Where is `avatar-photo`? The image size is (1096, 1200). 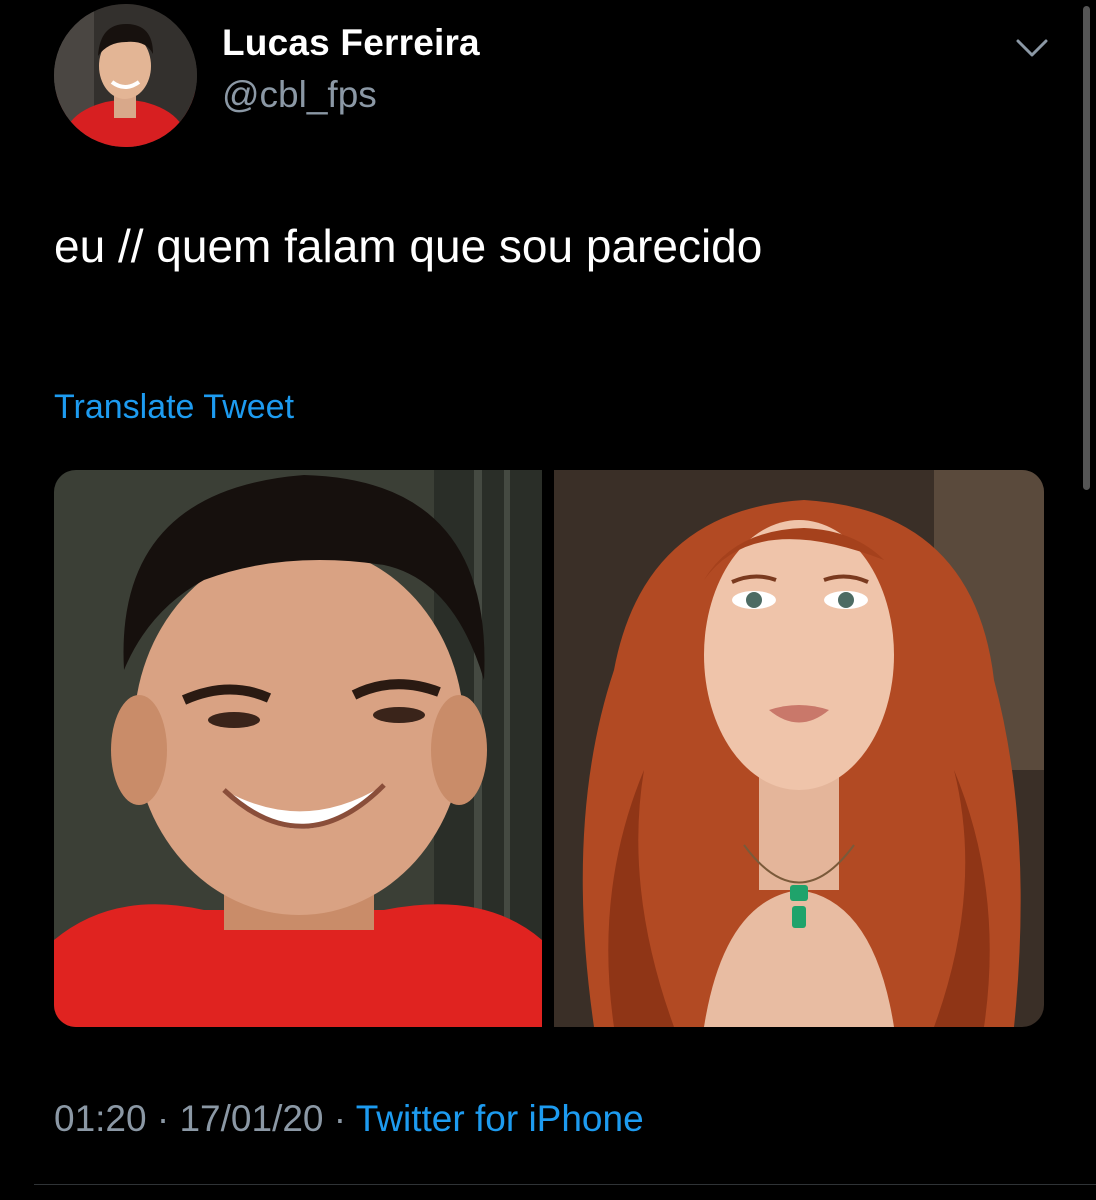
avatar-photo is located at coordinates (125, 75).